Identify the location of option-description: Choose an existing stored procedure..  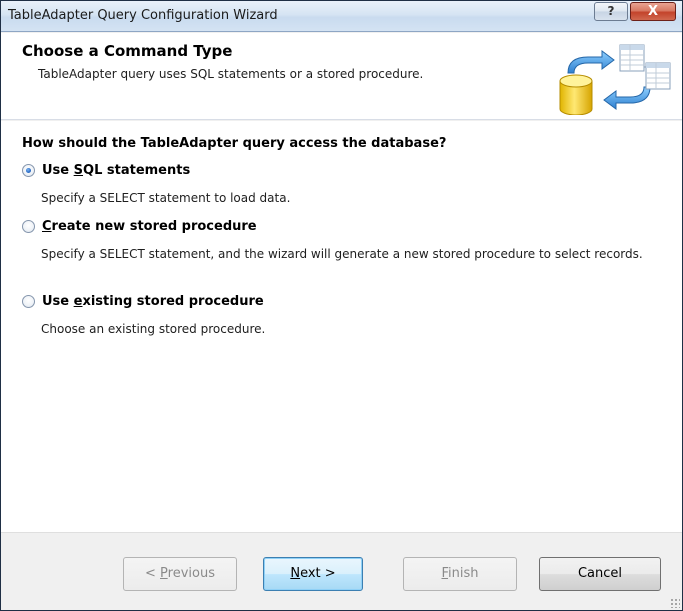
(153, 329).